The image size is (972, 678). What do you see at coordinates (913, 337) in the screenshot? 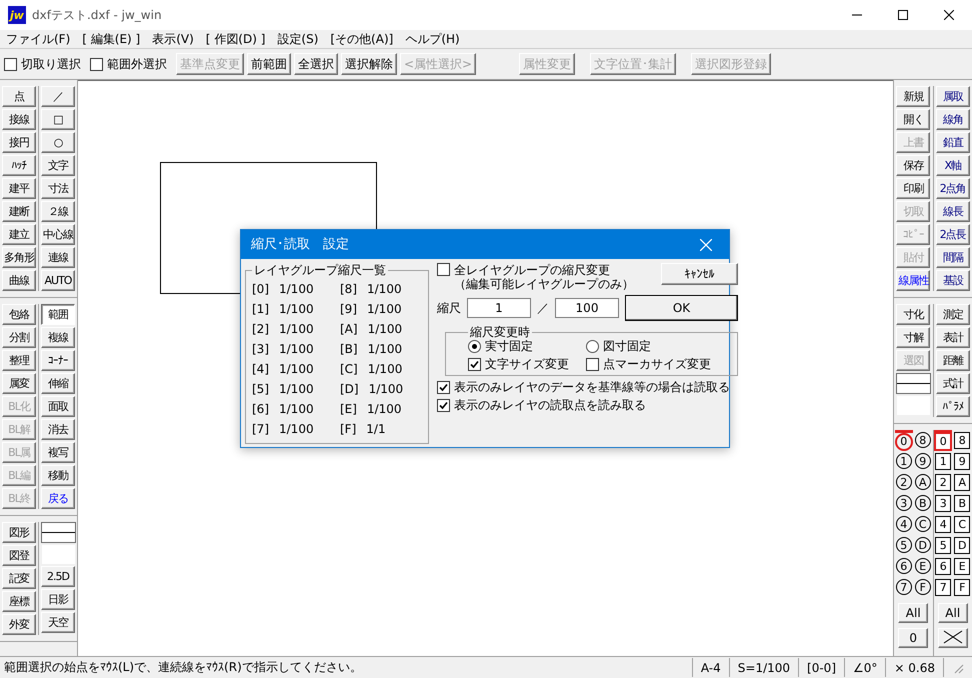
I see `tool-button: 寸解` at bounding box center [913, 337].